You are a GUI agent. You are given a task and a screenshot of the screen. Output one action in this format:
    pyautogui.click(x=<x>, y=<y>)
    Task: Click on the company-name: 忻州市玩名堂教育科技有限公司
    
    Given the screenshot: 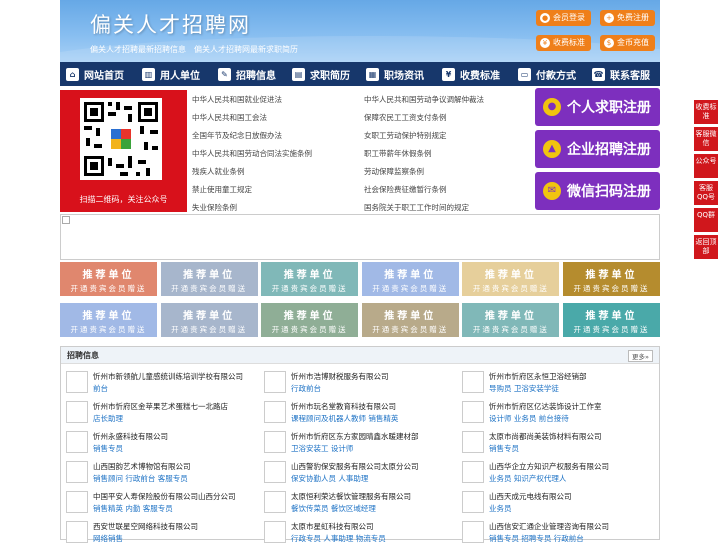 What is the action you would take?
    pyautogui.click(x=343, y=406)
    